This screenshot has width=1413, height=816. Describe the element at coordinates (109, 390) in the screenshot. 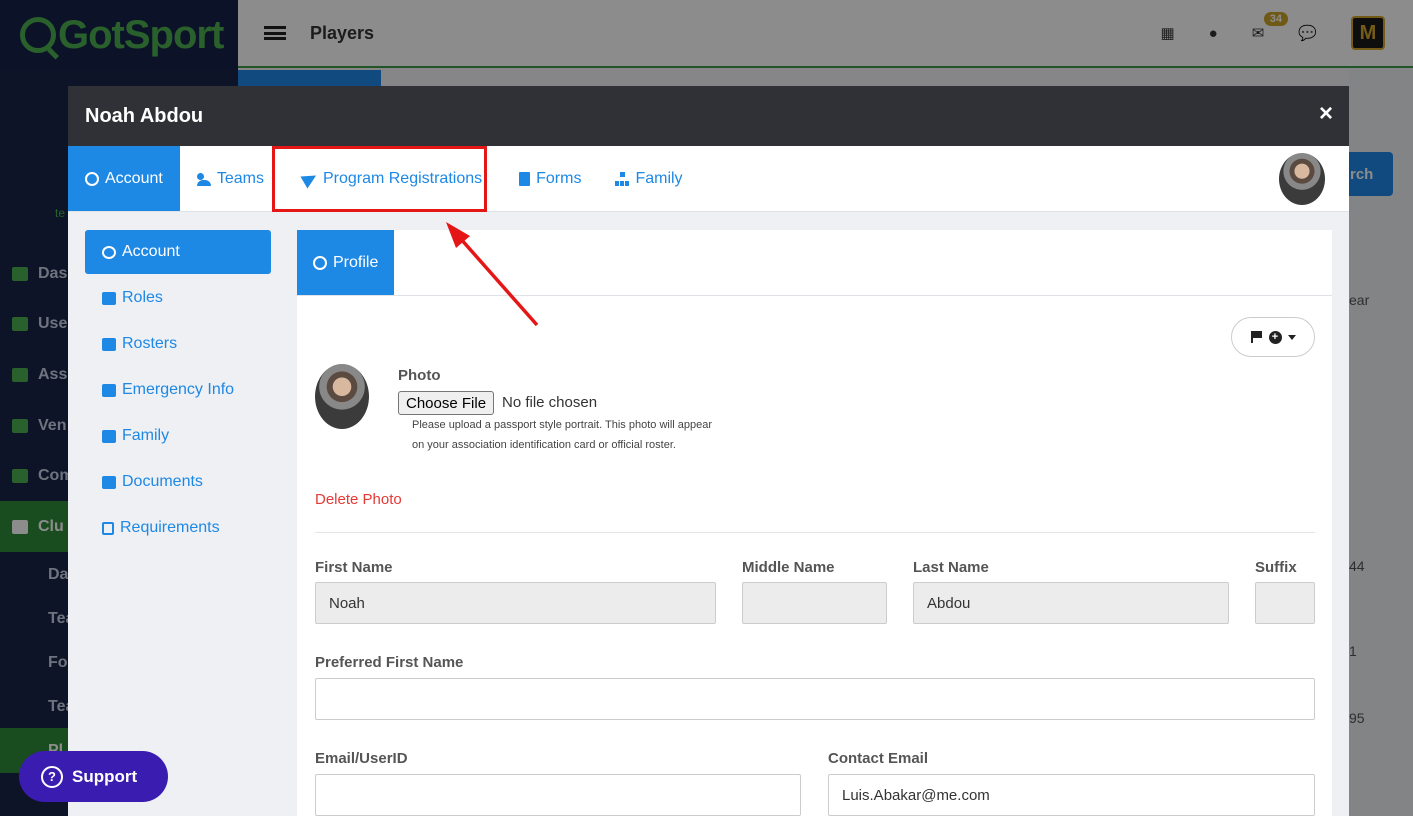

I see `plus-square-icon` at that location.